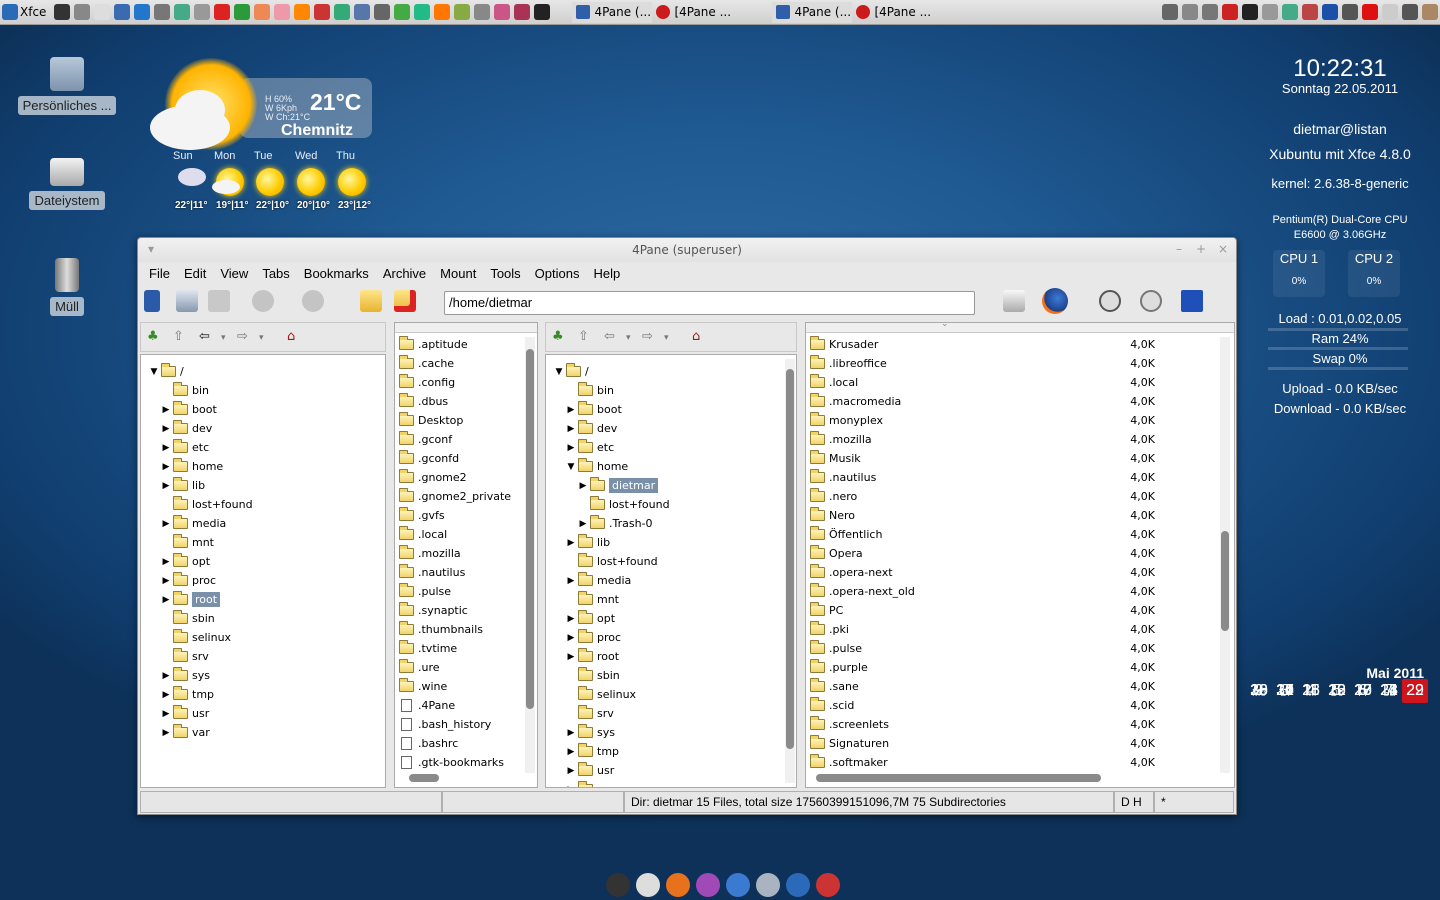  I want to click on cut-icon, so click(152, 301).